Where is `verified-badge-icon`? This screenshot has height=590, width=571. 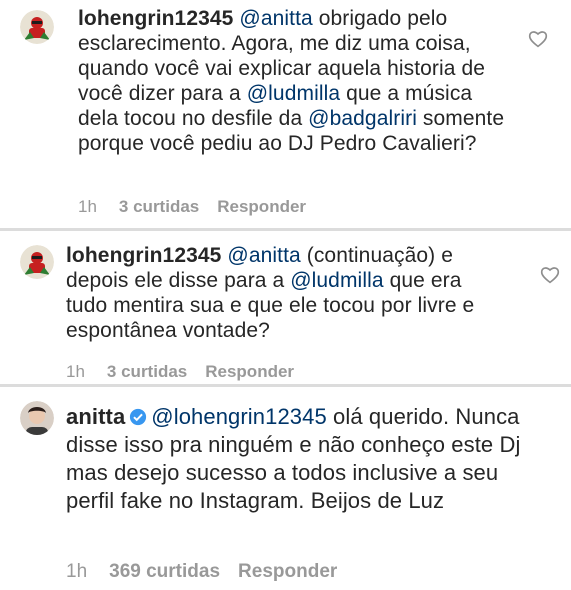 verified-badge-icon is located at coordinates (138, 417).